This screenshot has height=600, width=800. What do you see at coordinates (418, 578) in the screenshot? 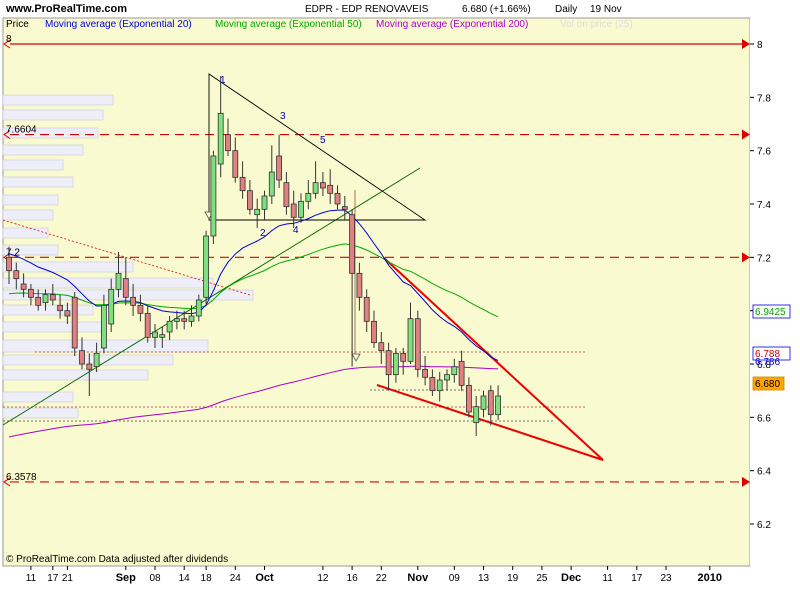
I see `x-tick-label: Nov` at bounding box center [418, 578].